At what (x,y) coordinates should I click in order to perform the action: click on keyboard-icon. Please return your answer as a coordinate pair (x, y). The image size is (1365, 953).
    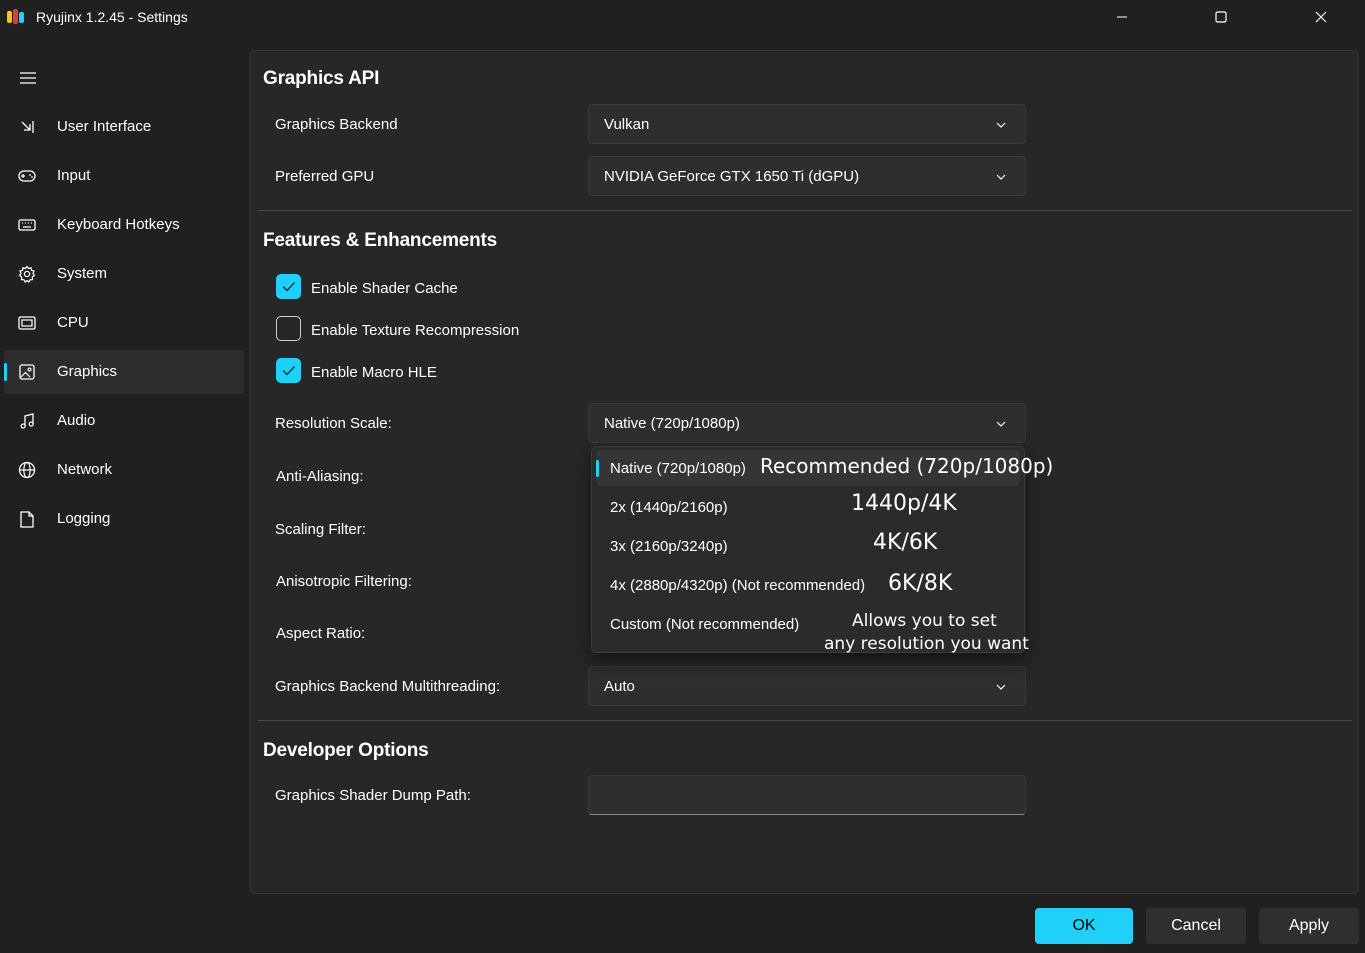
    Looking at the image, I should click on (27, 225).